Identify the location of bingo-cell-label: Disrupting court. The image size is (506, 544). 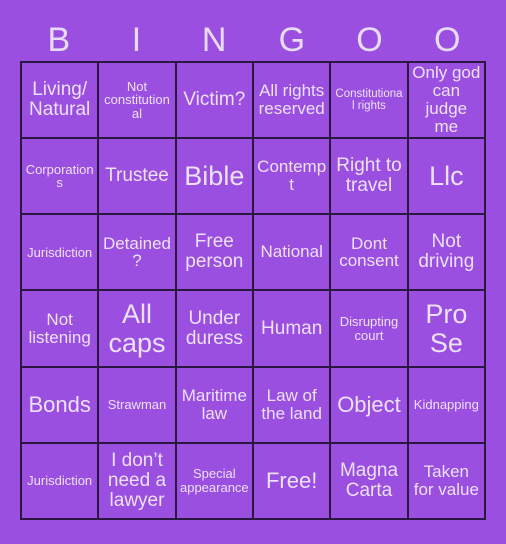
(369, 328).